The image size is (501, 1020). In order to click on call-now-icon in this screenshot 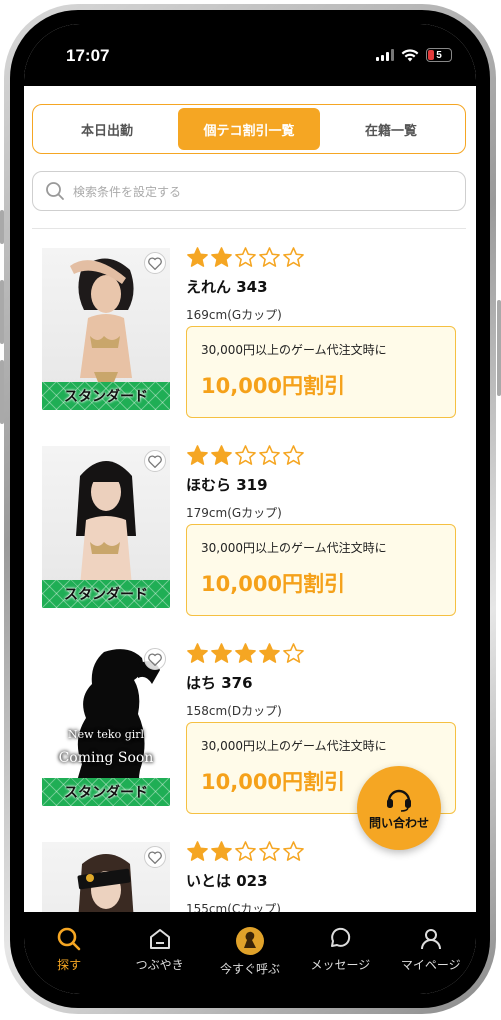, I will do `click(249, 941)`.